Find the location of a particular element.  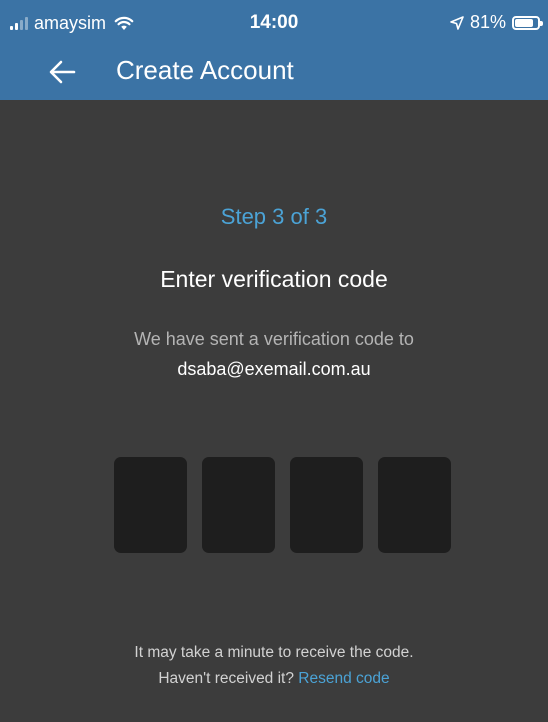

battery-icon is located at coordinates (527, 22).